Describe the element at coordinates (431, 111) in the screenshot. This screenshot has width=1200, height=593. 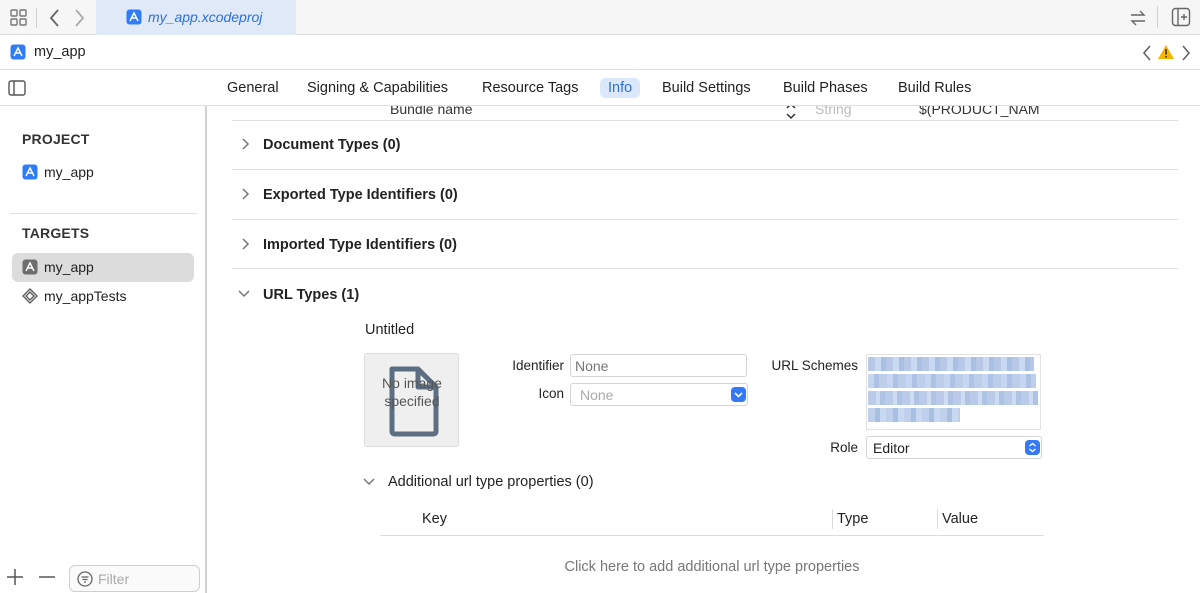
I see `plist-key: Bundle name` at that location.